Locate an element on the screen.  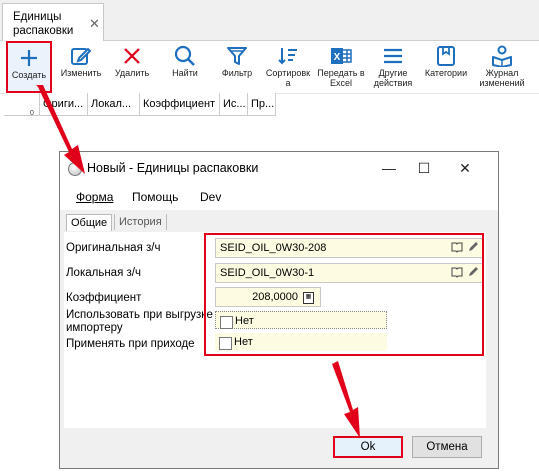
filter-label: Фильтр is located at coordinates (237, 73).